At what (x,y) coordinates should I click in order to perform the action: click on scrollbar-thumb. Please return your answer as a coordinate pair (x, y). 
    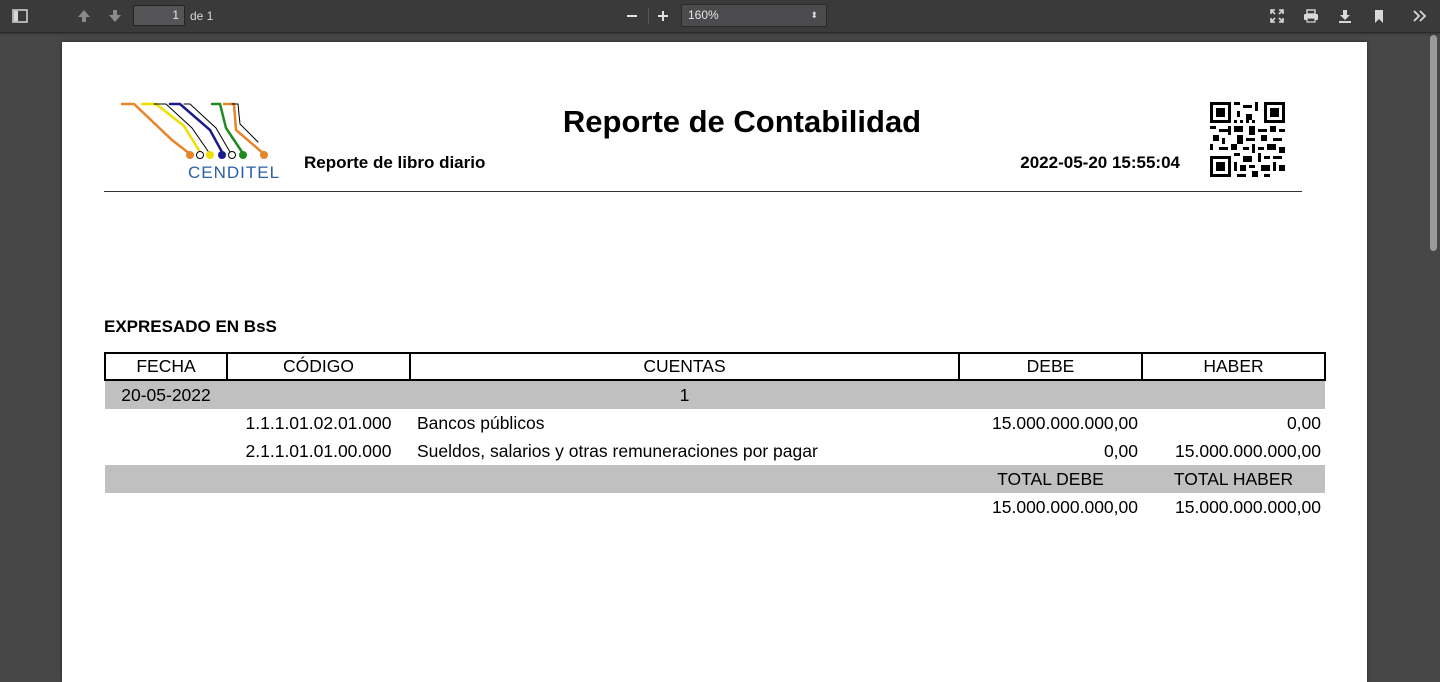
    Looking at the image, I should click on (1433, 143).